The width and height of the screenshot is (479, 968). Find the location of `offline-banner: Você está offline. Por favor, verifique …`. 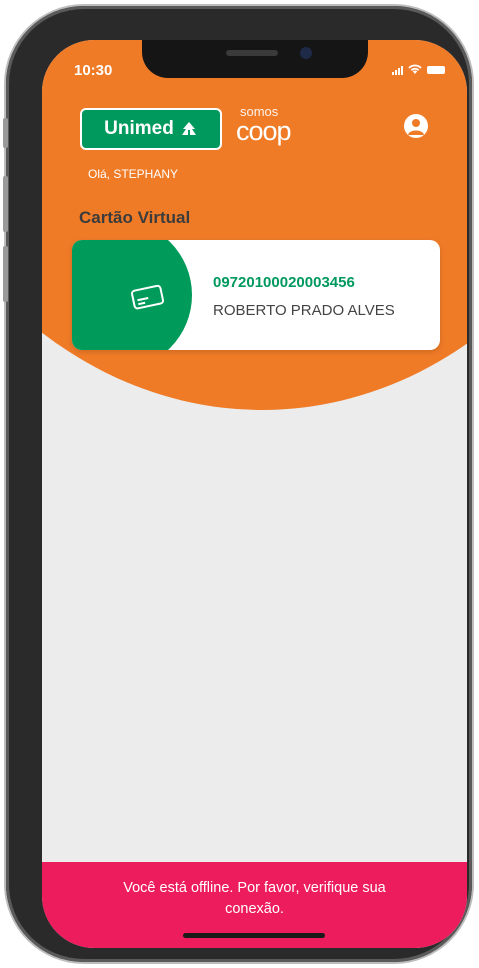

offline-banner: Você está offline. Por favor, verifique … is located at coordinates (254, 905).